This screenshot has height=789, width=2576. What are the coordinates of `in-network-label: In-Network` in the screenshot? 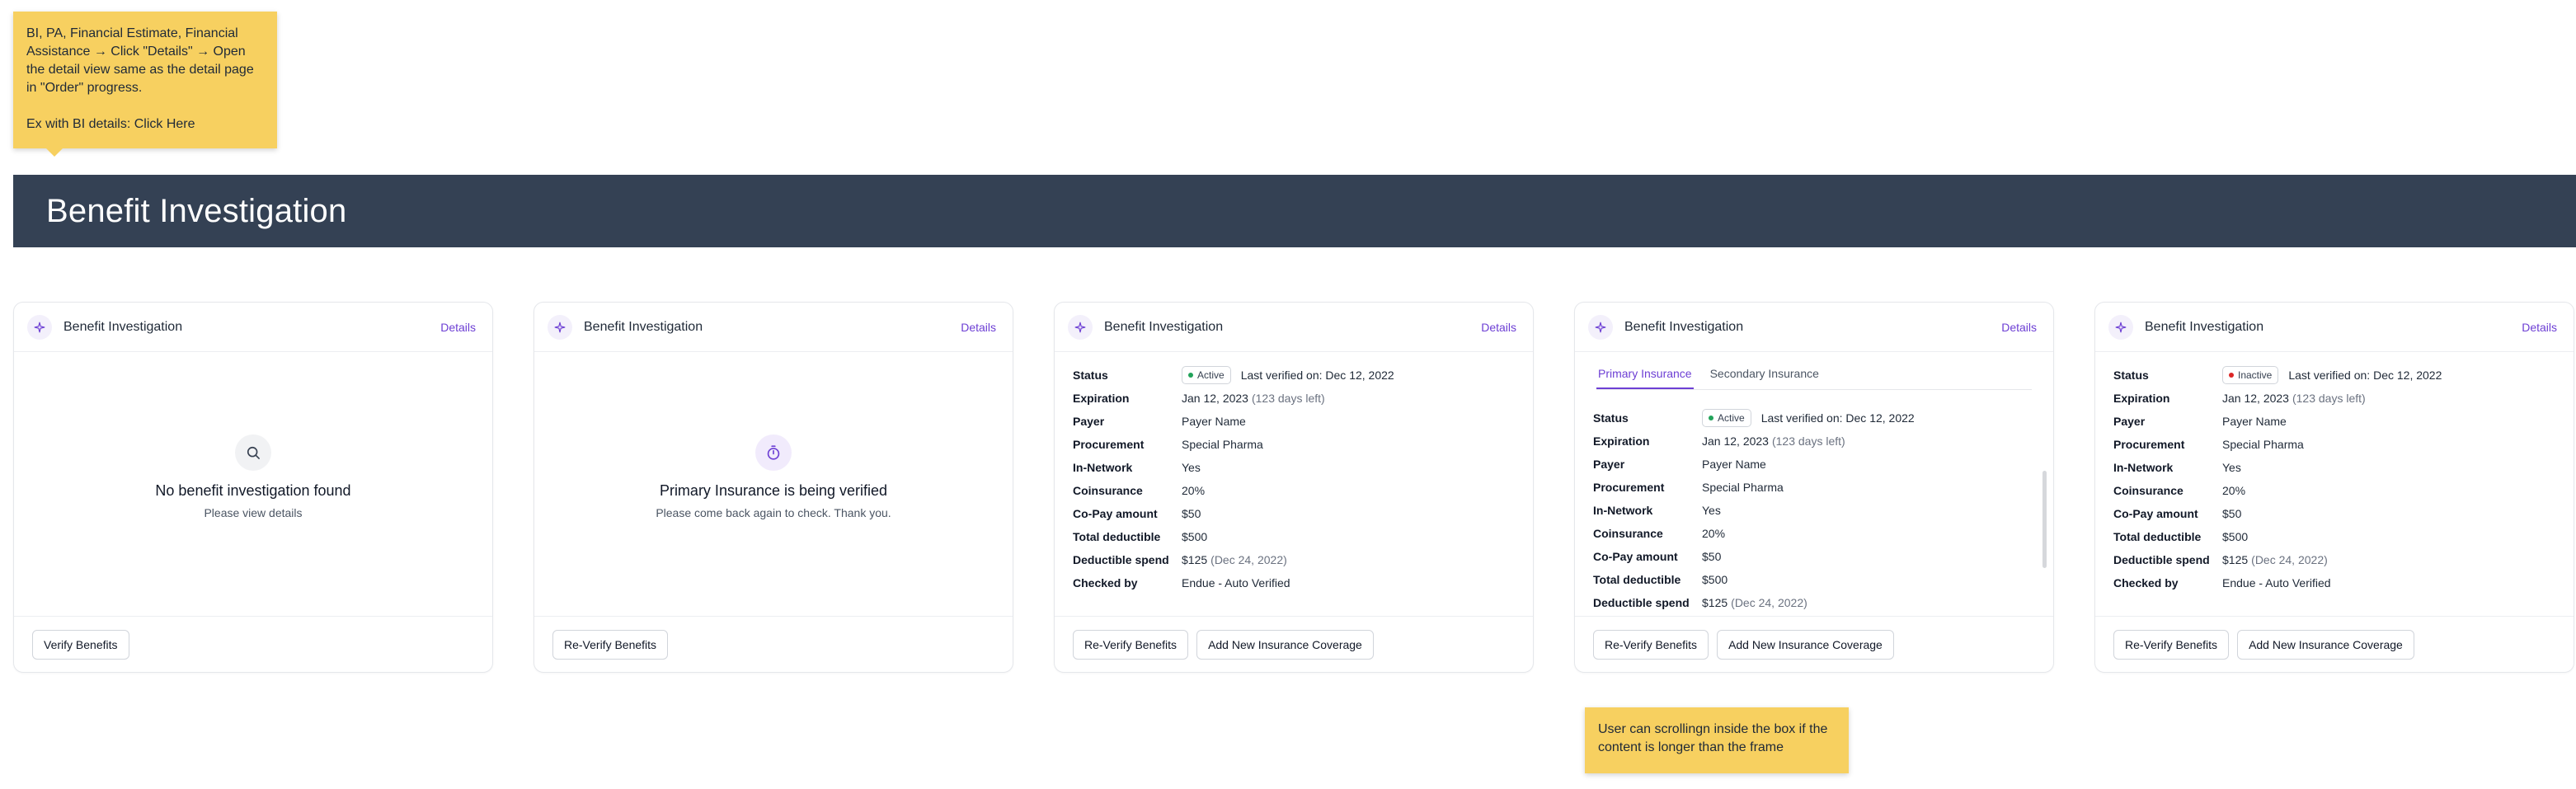 It's located at (2143, 467).